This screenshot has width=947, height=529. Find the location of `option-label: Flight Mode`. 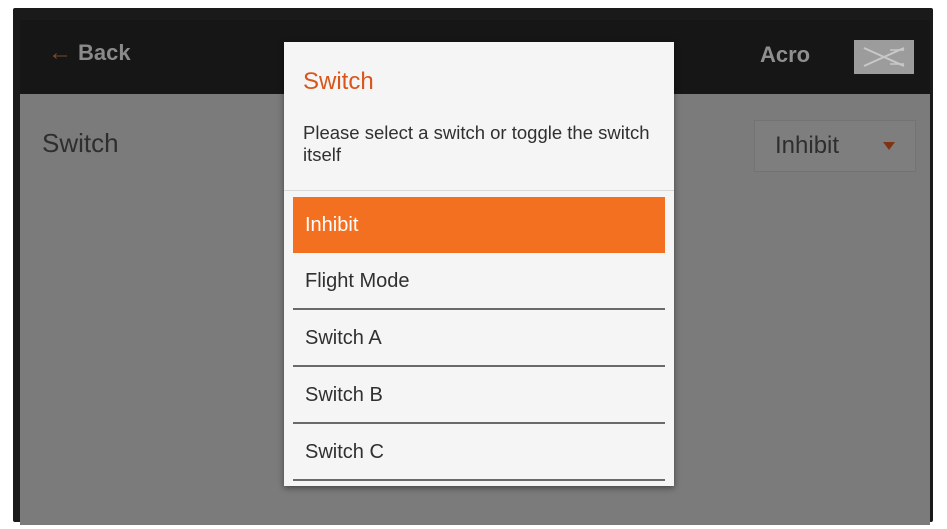

option-label: Flight Mode is located at coordinates (357, 280).